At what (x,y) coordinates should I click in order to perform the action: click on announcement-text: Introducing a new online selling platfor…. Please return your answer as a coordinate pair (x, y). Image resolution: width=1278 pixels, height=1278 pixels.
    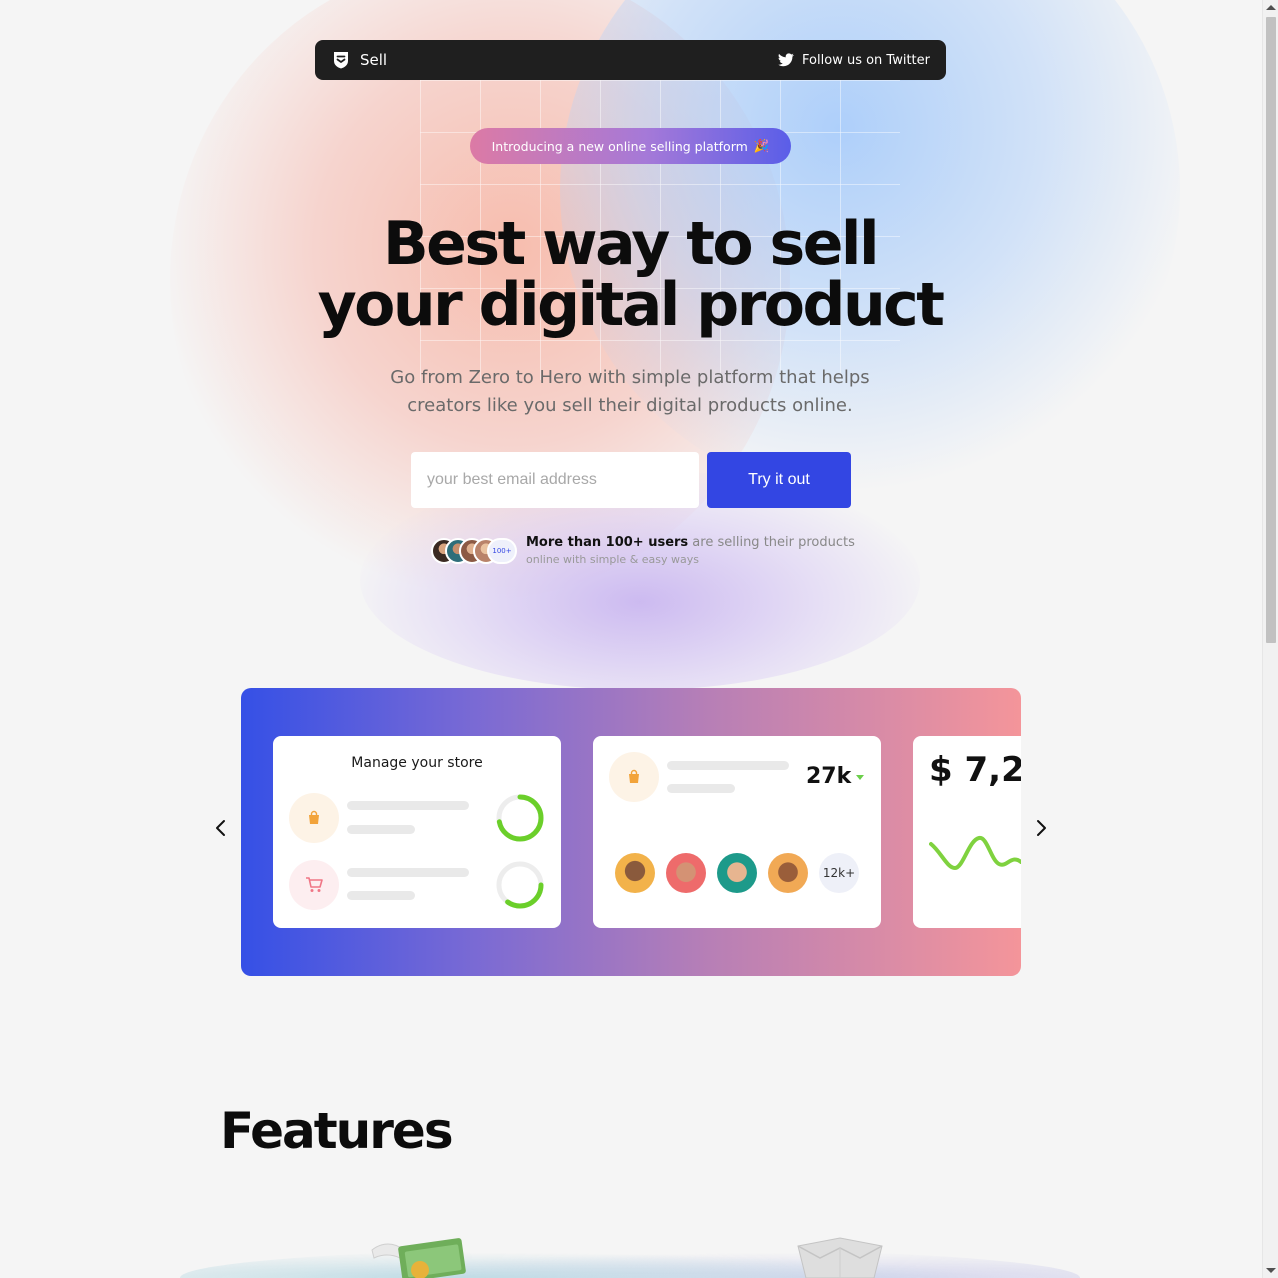
    Looking at the image, I should click on (619, 146).